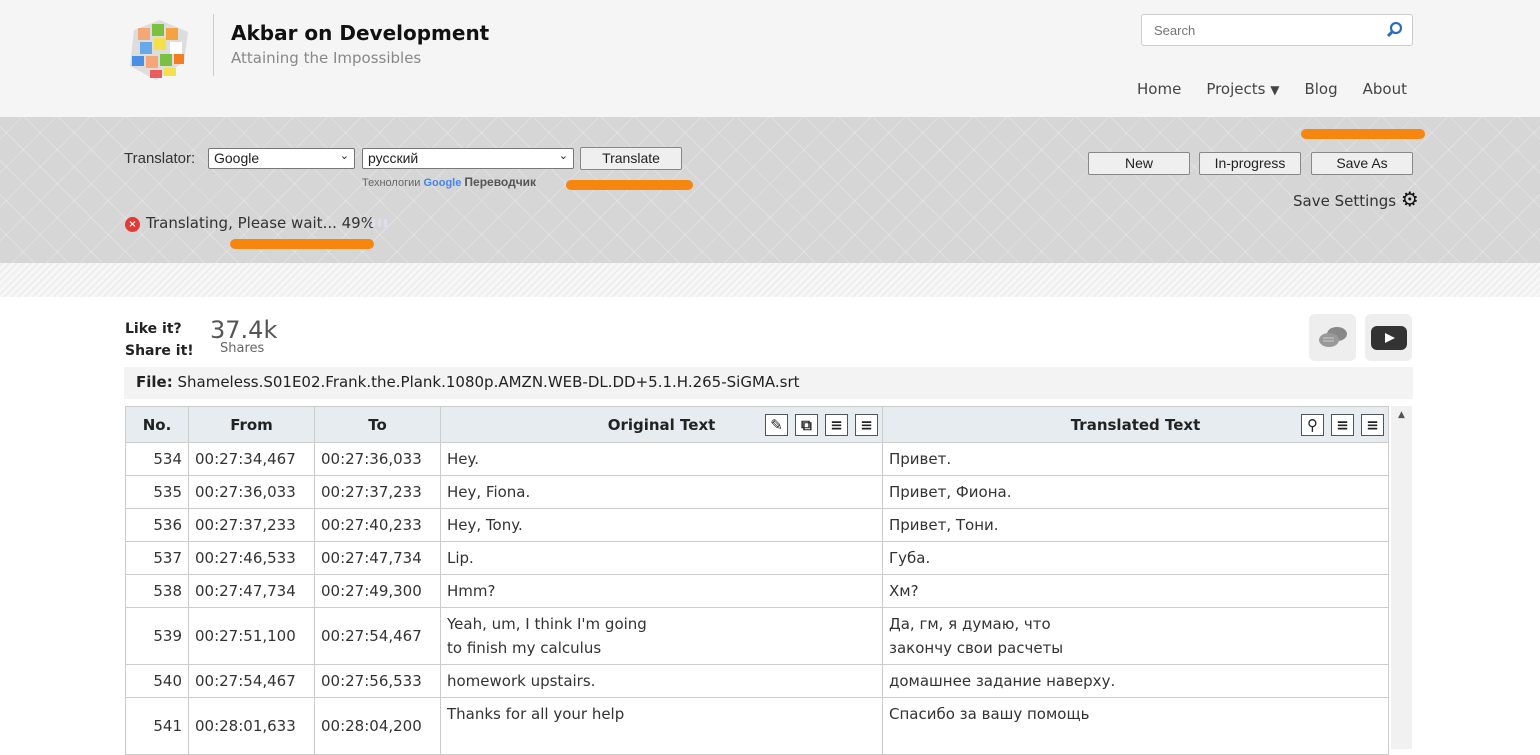  I want to click on close-status-icon: ×, so click(132, 224).